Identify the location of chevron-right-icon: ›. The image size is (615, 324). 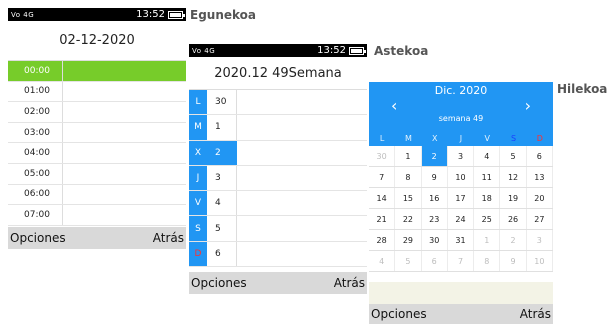
(528, 105).